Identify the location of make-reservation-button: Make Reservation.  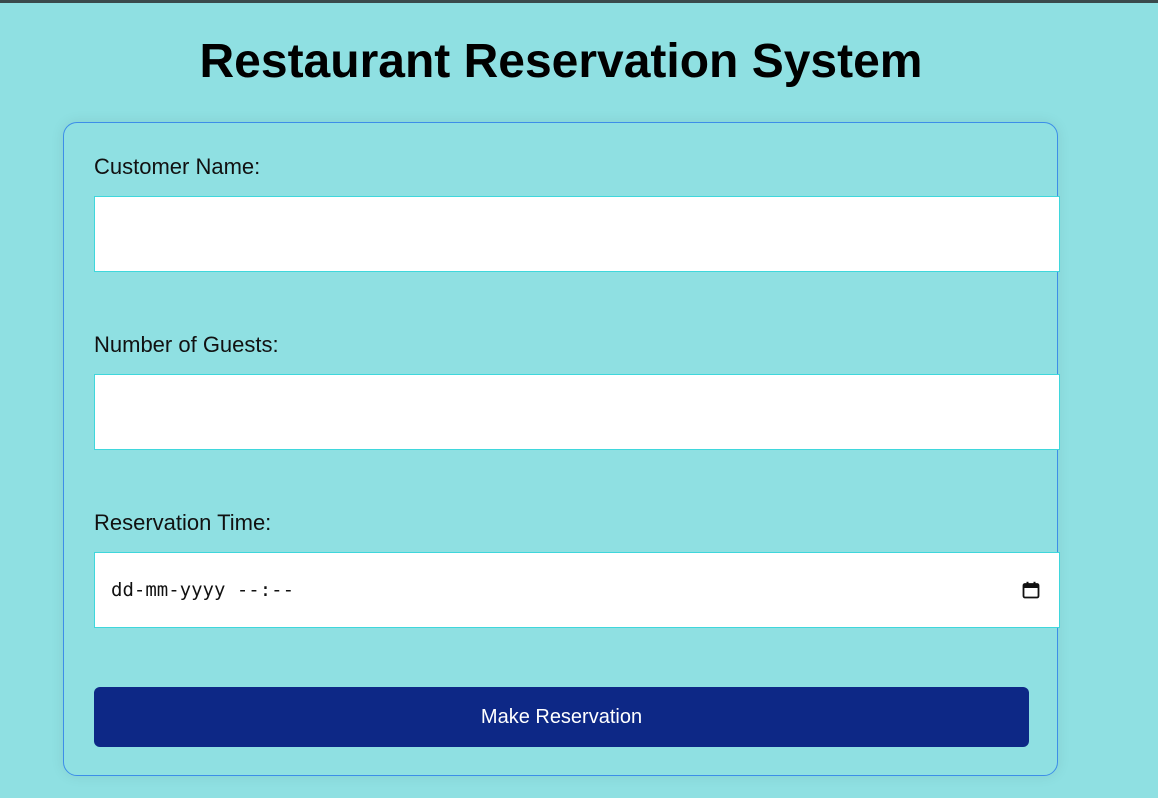
(561, 717).